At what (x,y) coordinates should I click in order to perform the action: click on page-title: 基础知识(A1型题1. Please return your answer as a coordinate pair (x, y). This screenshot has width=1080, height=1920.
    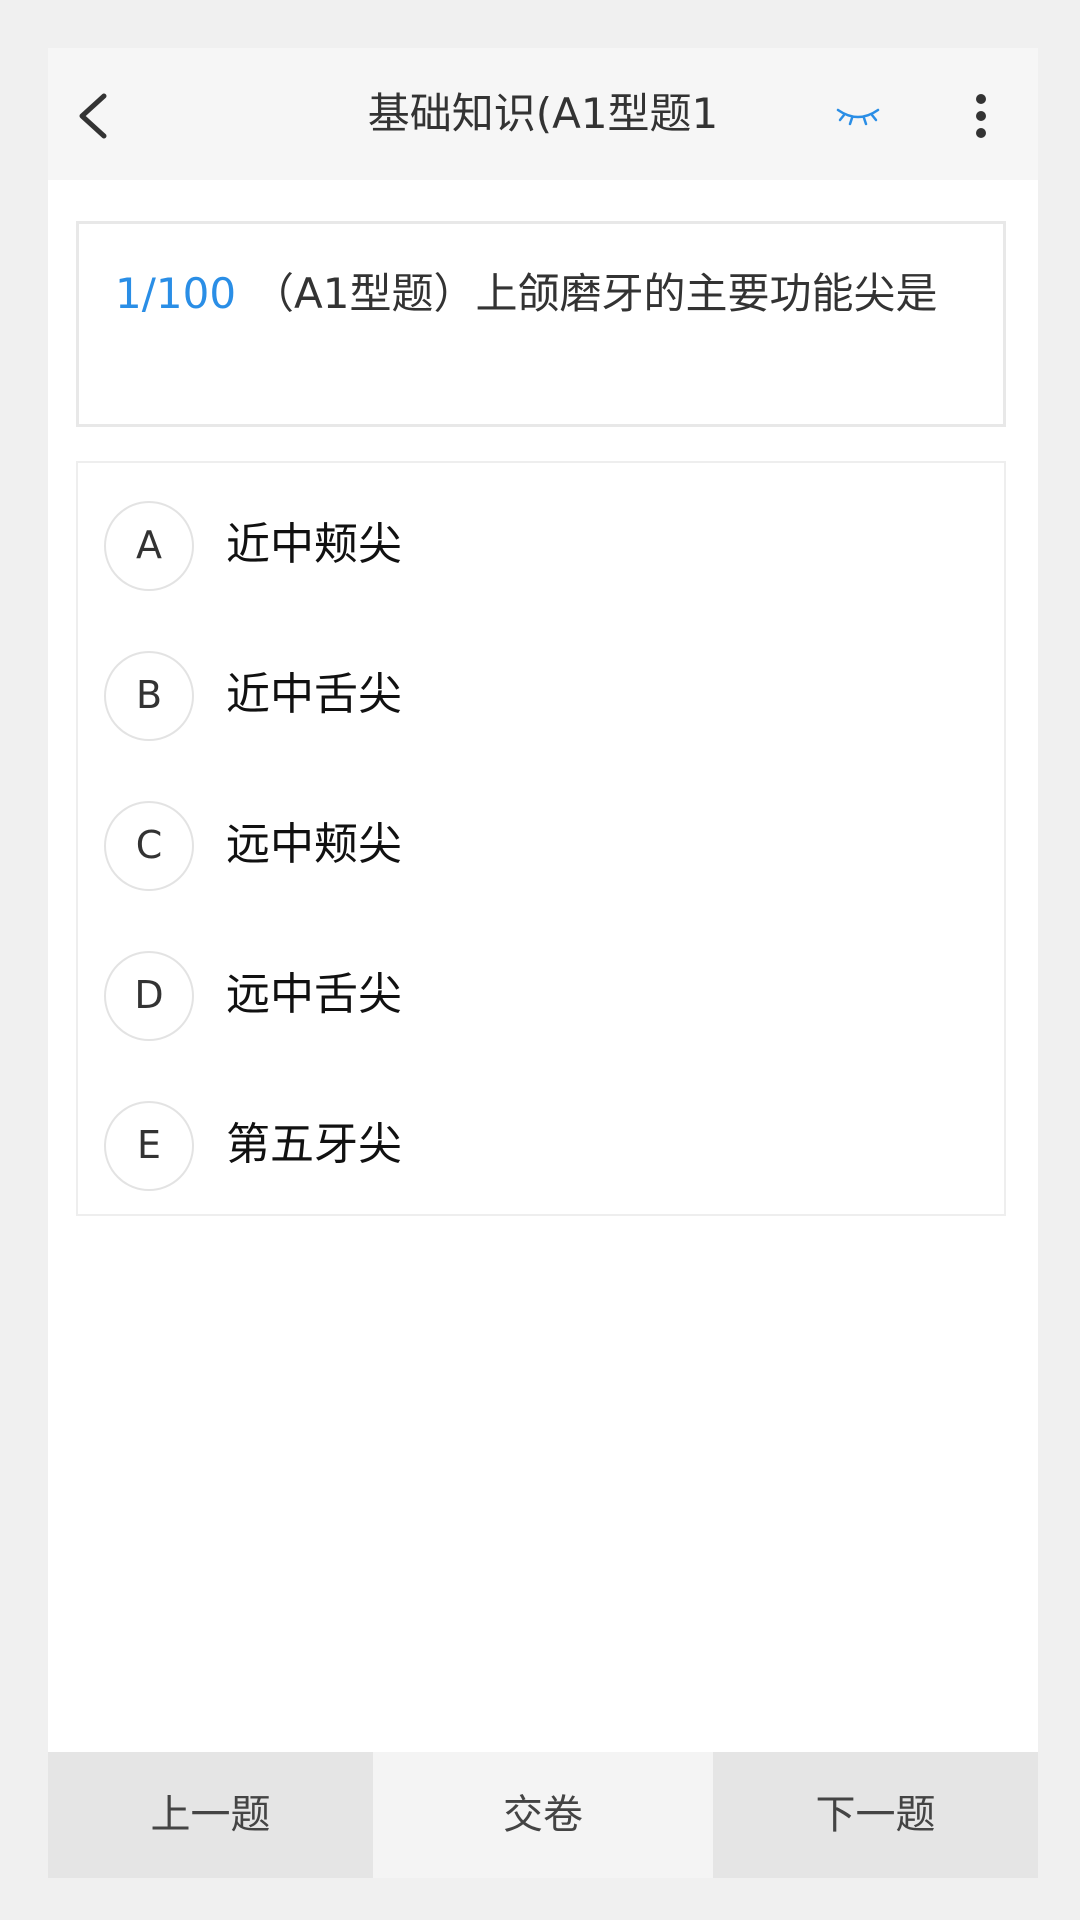
    Looking at the image, I should click on (543, 113).